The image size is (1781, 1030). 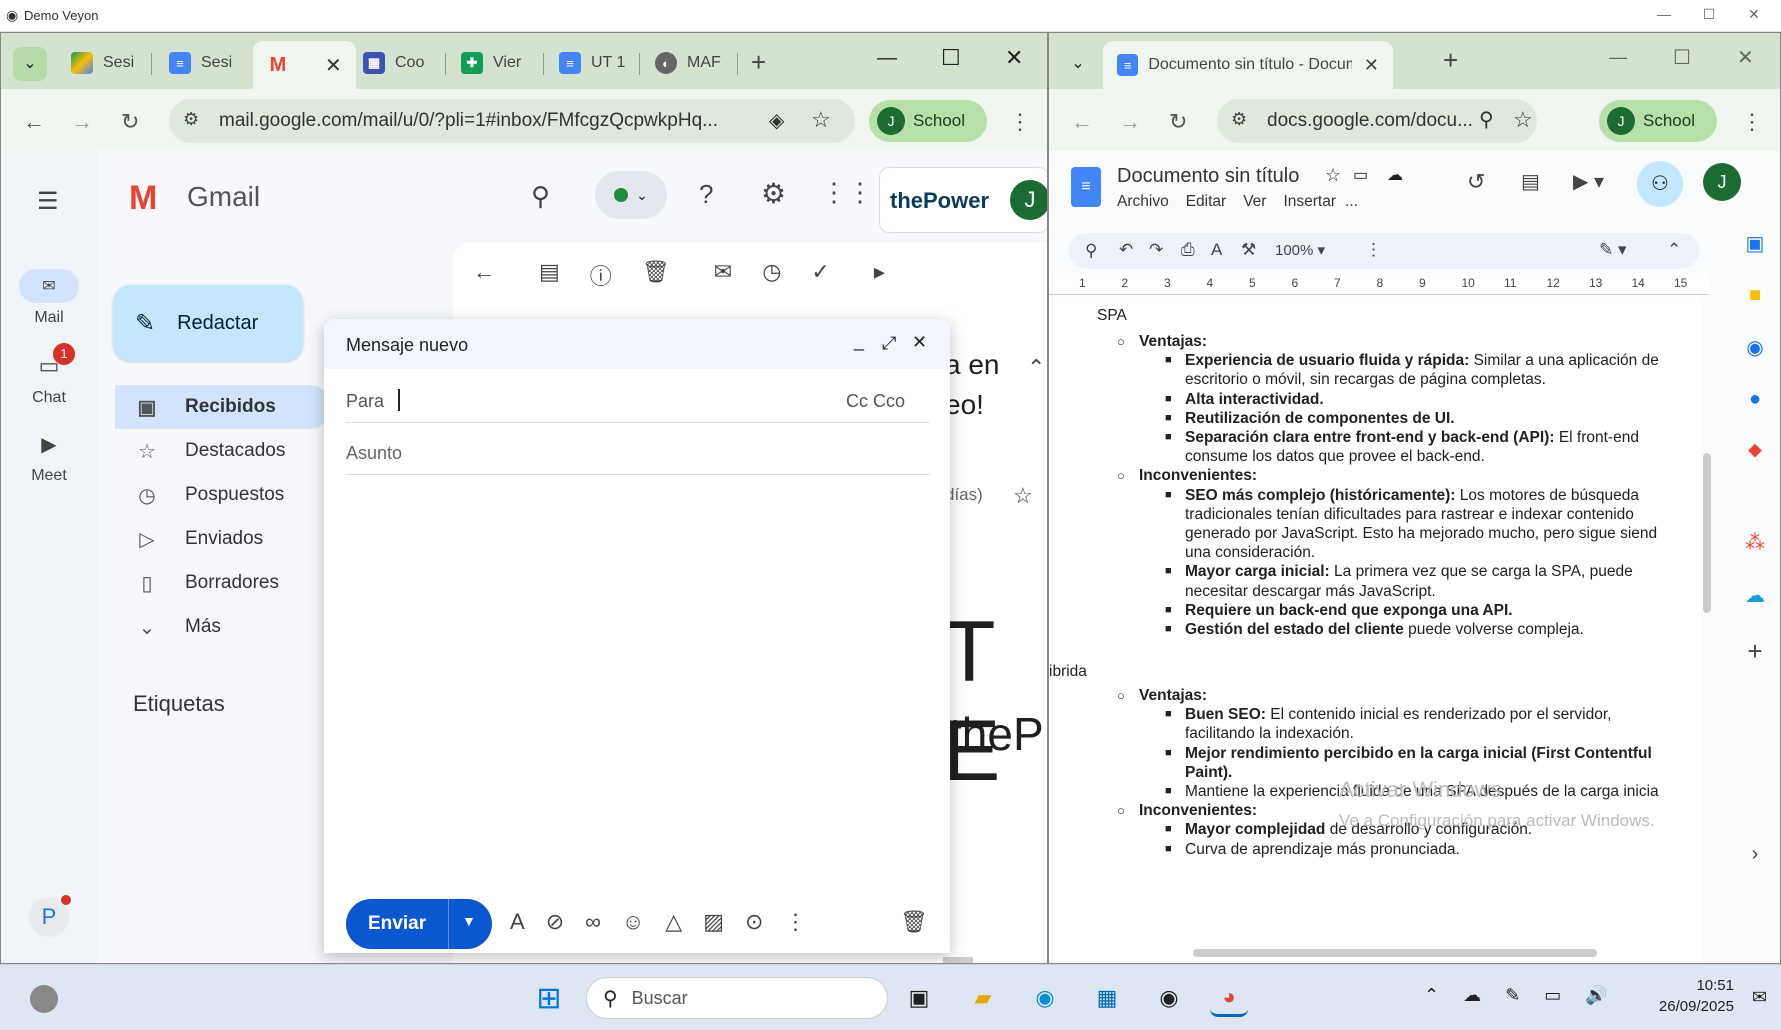 I want to click on nav-snoozed: ◷ Pospuestos, so click(x=223, y=495).